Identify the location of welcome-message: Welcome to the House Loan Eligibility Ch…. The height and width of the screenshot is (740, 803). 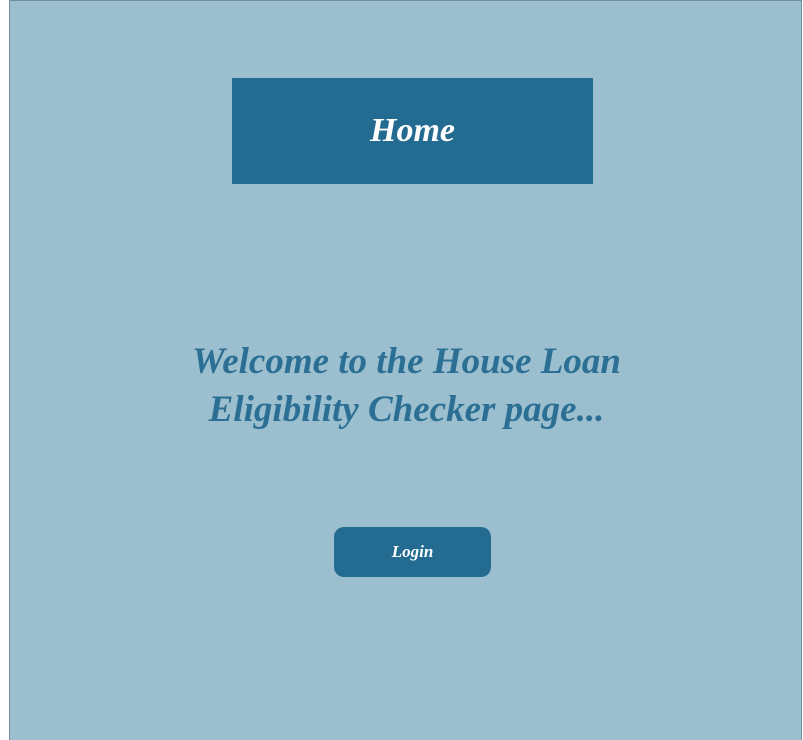
(406, 386).